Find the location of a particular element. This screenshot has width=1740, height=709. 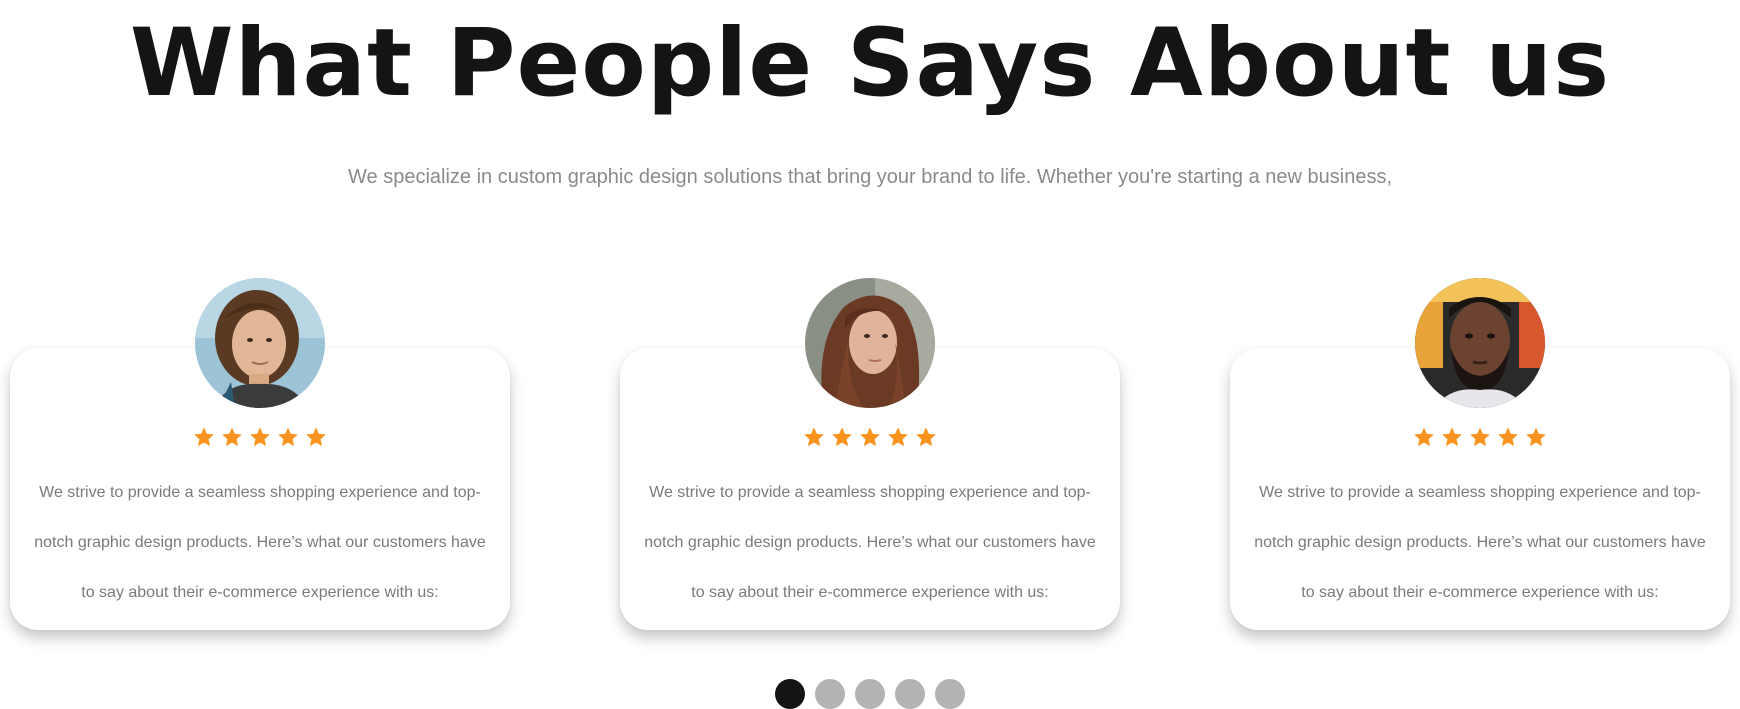

section-title: What People Says About us is located at coordinates (870, 63).